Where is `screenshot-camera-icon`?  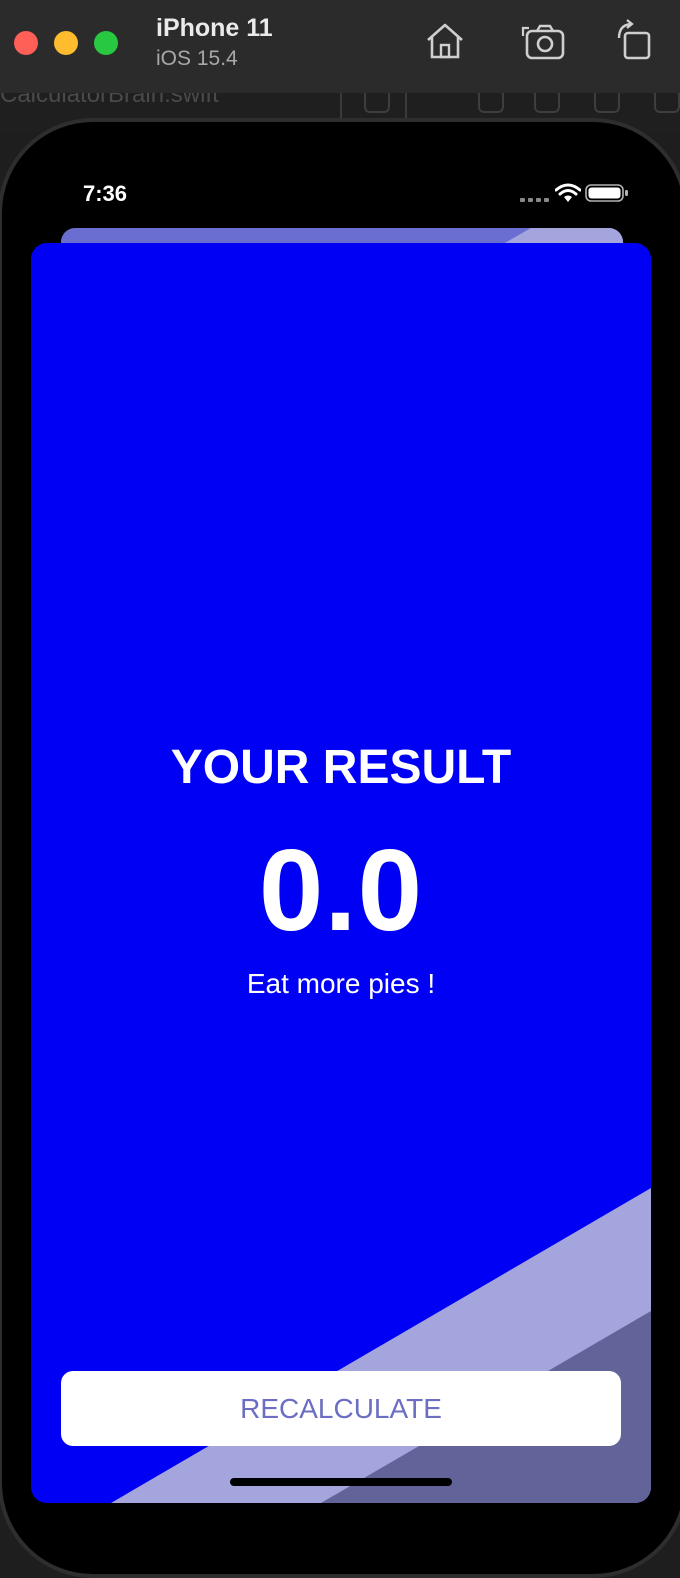 screenshot-camera-icon is located at coordinates (544, 41).